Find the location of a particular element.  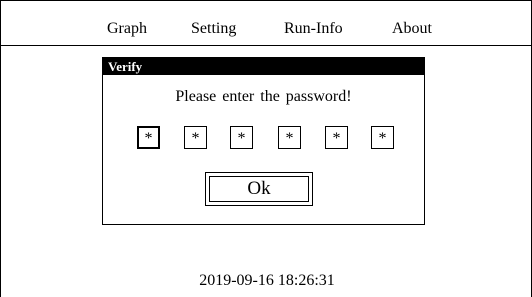

menu-item-setting: Setting is located at coordinates (213, 29).